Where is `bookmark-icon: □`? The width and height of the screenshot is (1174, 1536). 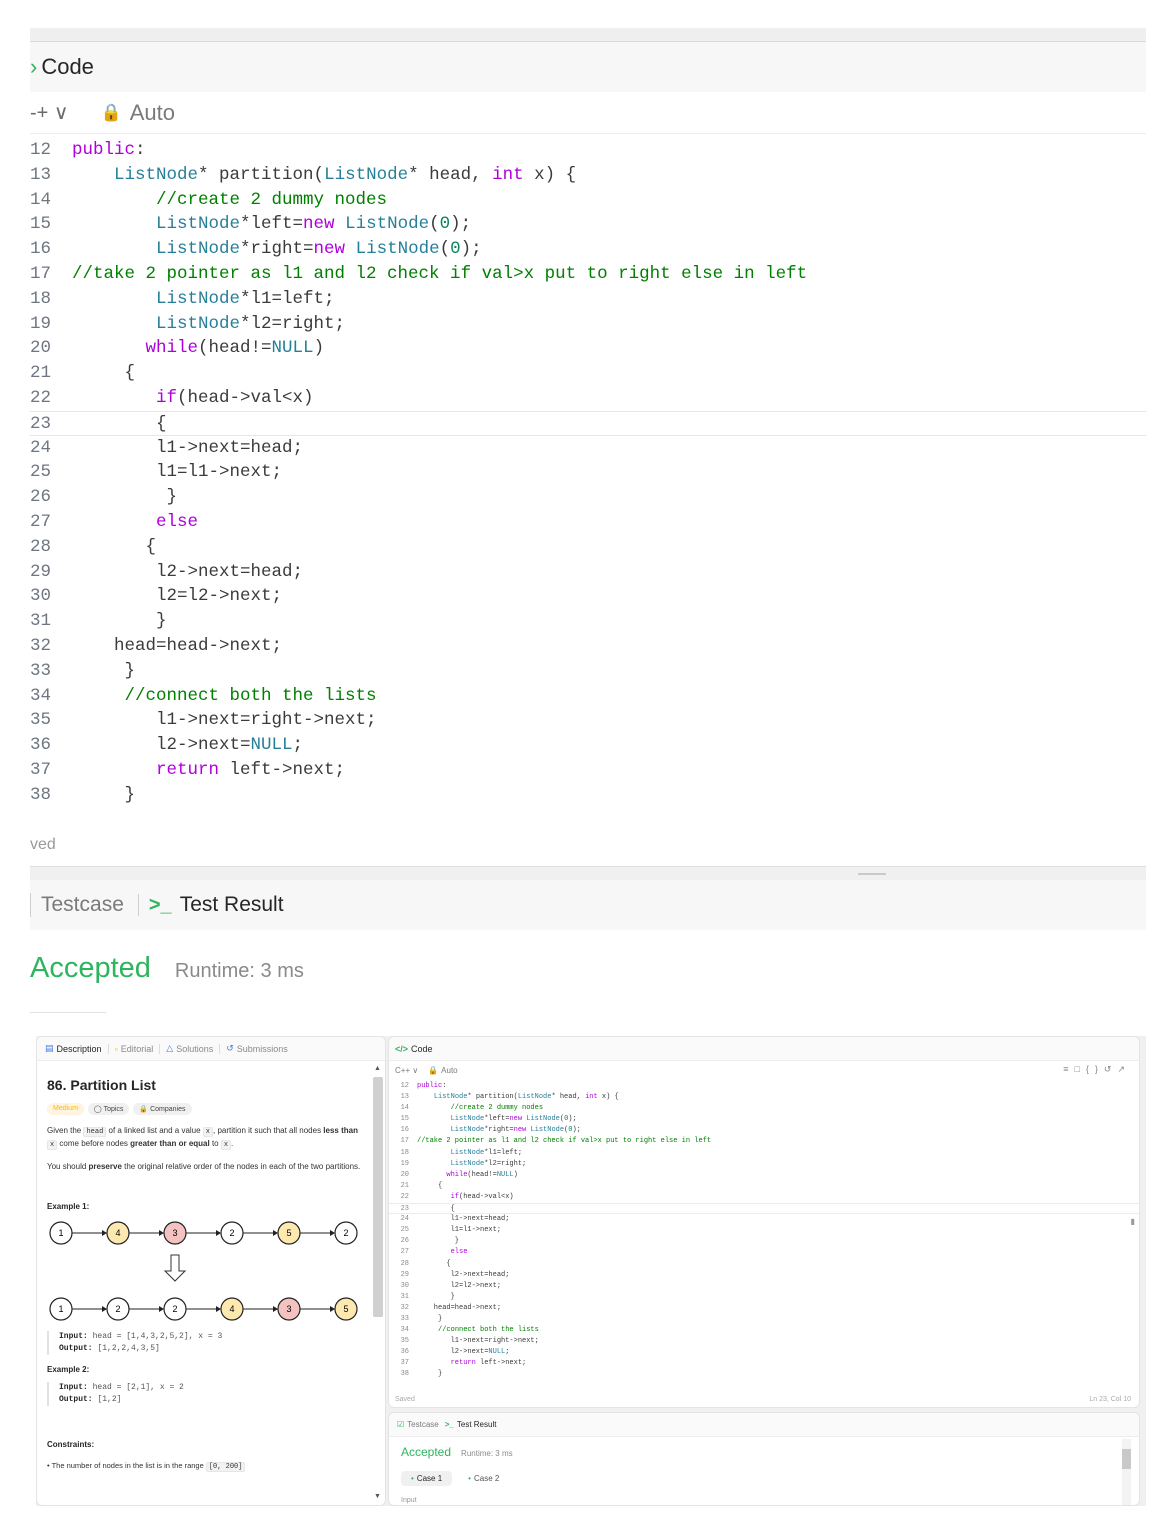
bookmark-icon: □ is located at coordinates (1079, 1069).